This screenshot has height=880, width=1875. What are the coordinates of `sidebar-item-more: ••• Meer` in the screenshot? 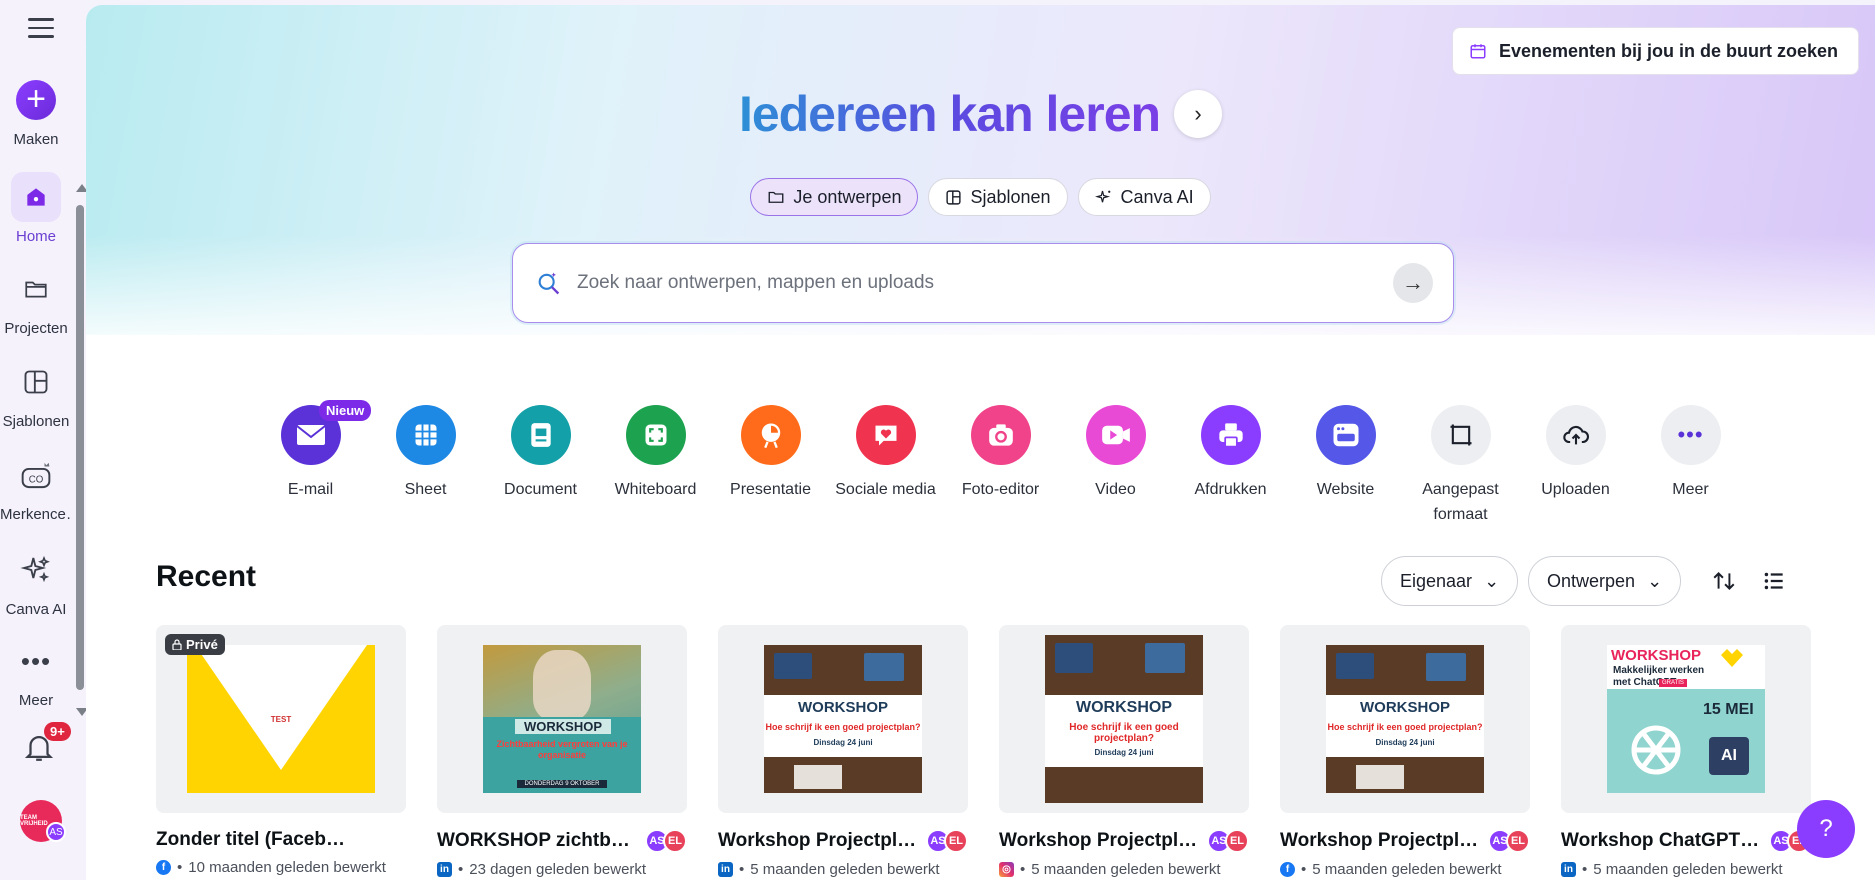 It's located at (36, 673).